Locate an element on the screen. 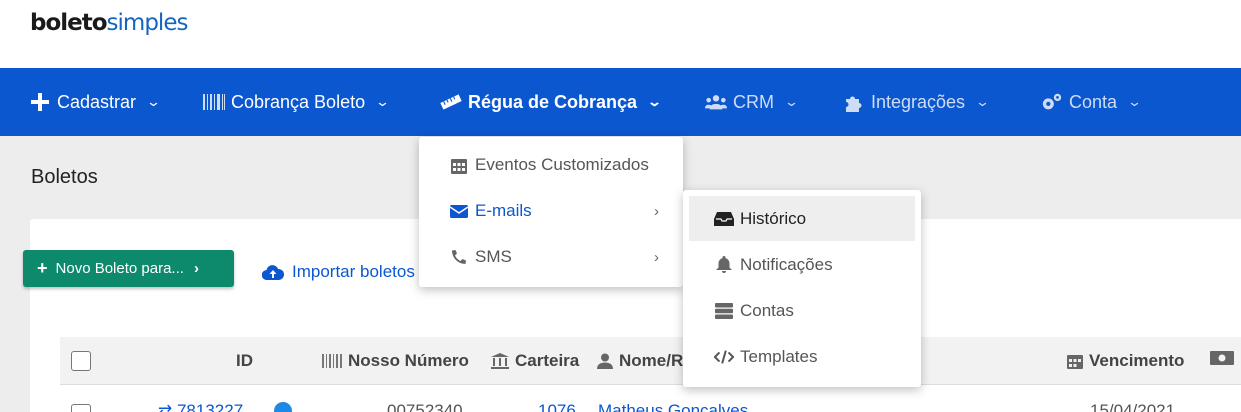 The height and width of the screenshot is (412, 1241). row-id-link: ⇄ 7813227 is located at coordinates (200, 406).